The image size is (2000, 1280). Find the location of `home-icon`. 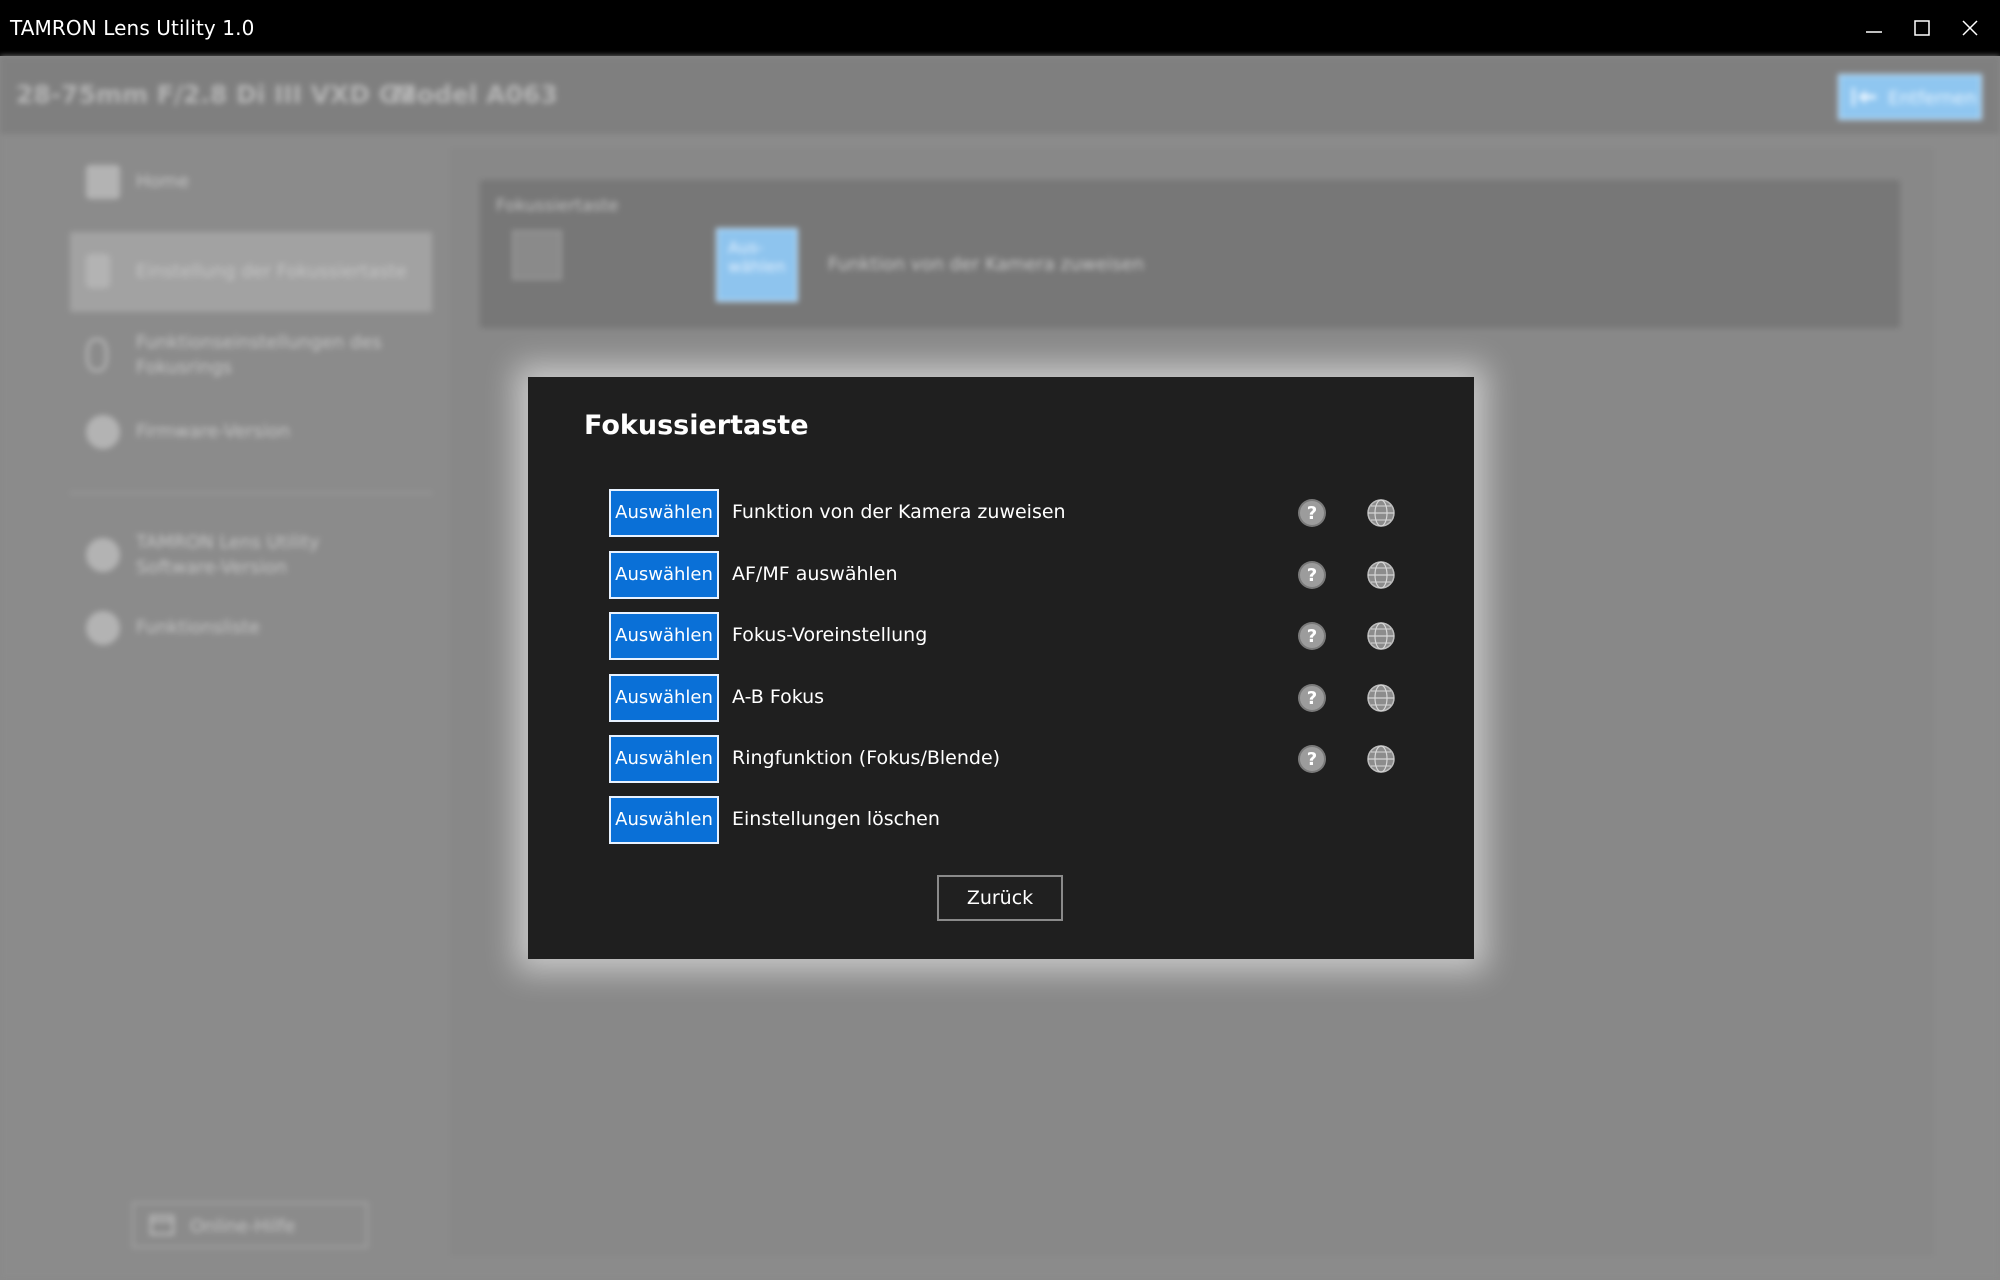

home-icon is located at coordinates (103, 182).